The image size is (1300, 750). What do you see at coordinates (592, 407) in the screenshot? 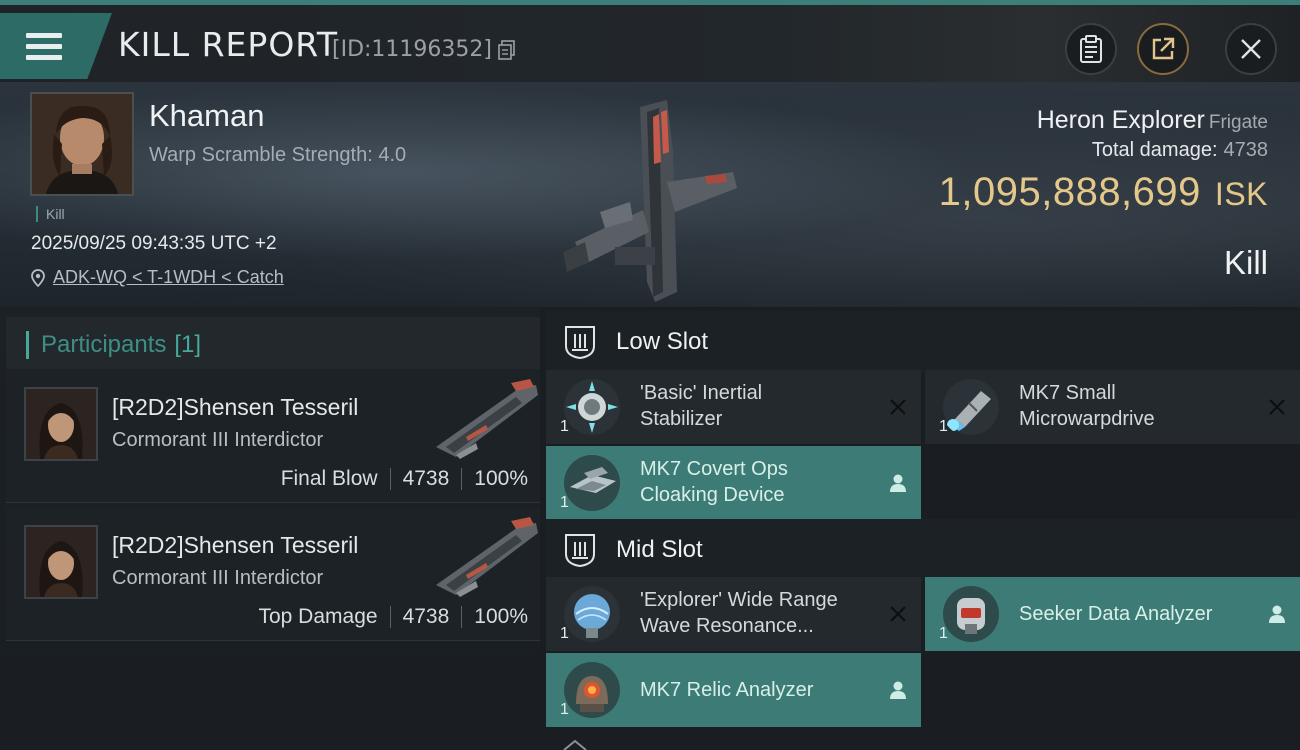
I see `inertial-stabilizer-icon` at bounding box center [592, 407].